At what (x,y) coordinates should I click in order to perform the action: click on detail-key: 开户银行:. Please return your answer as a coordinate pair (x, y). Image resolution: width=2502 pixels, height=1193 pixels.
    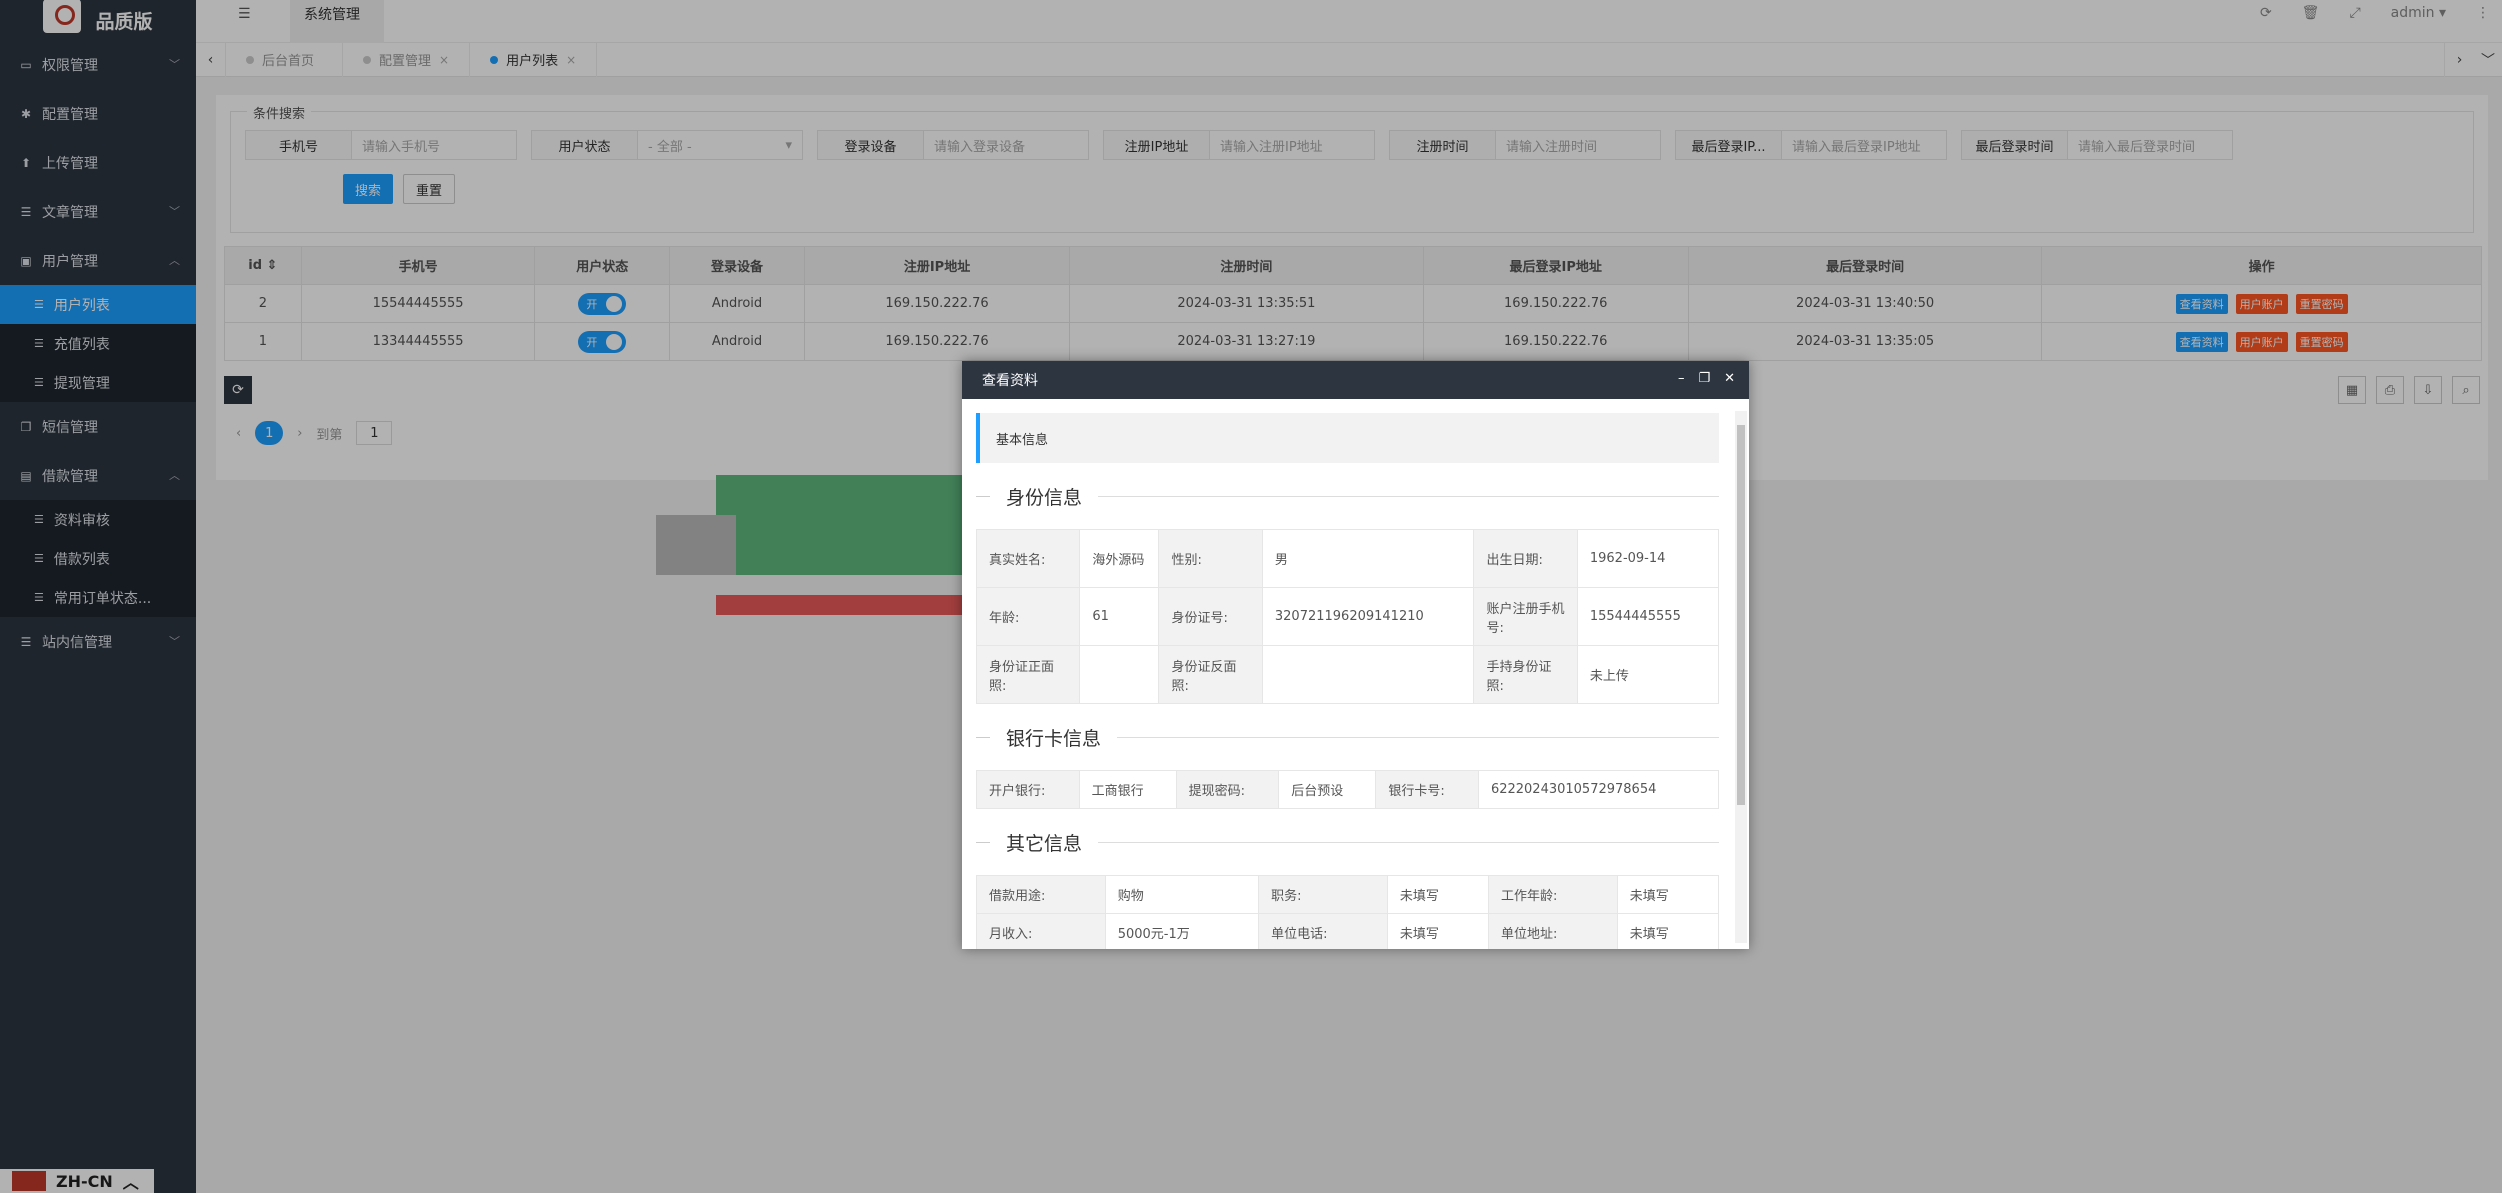
    Looking at the image, I should click on (1028, 789).